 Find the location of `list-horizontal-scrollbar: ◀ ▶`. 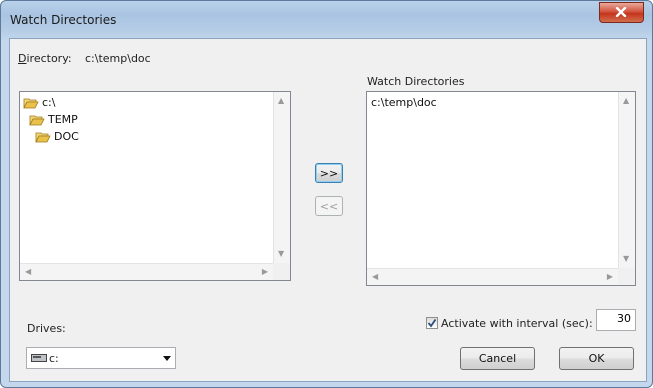

list-horizontal-scrollbar: ◀ ▶ is located at coordinates (492, 276).